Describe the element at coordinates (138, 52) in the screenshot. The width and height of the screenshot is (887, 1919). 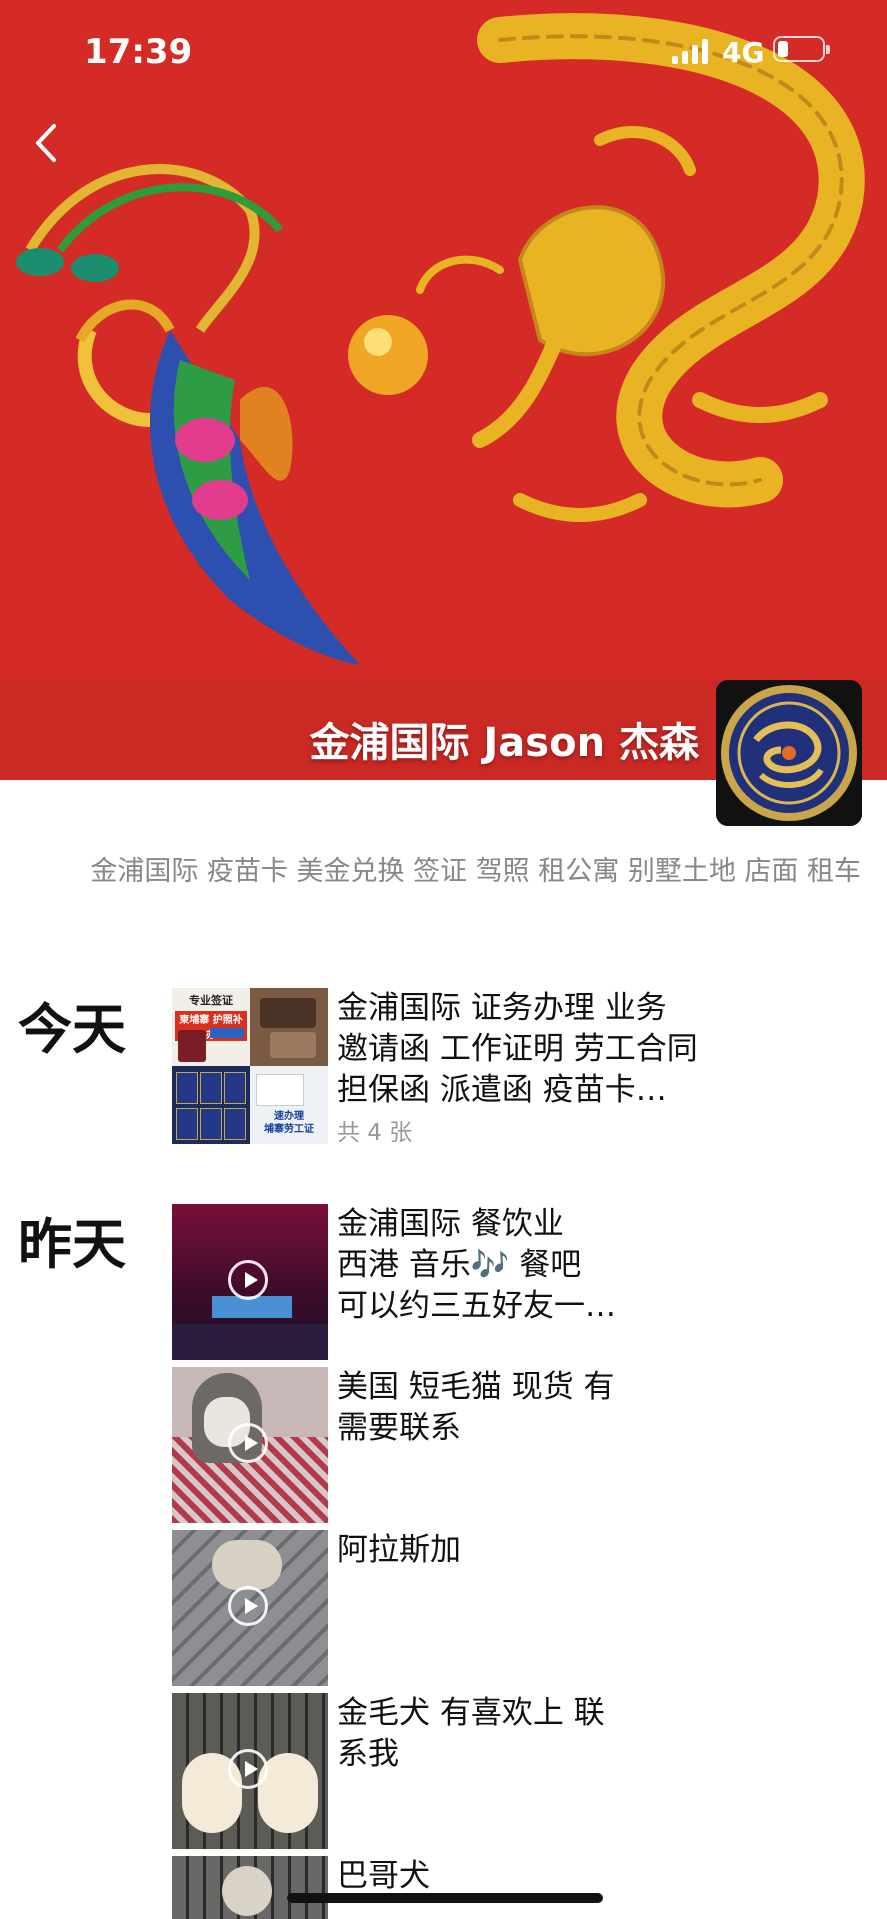
I see `status-time: 17:39` at that location.